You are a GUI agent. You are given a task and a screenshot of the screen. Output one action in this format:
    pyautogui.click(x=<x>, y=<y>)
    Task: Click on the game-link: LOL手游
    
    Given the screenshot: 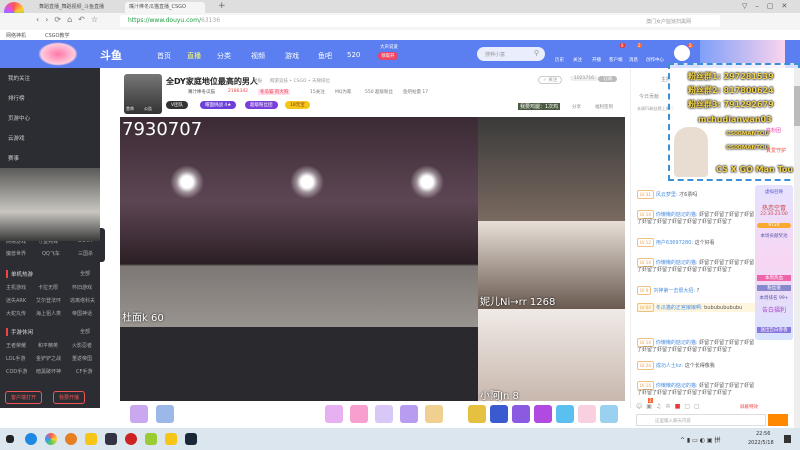 What is the action you would take?
    pyautogui.click(x=15, y=358)
    